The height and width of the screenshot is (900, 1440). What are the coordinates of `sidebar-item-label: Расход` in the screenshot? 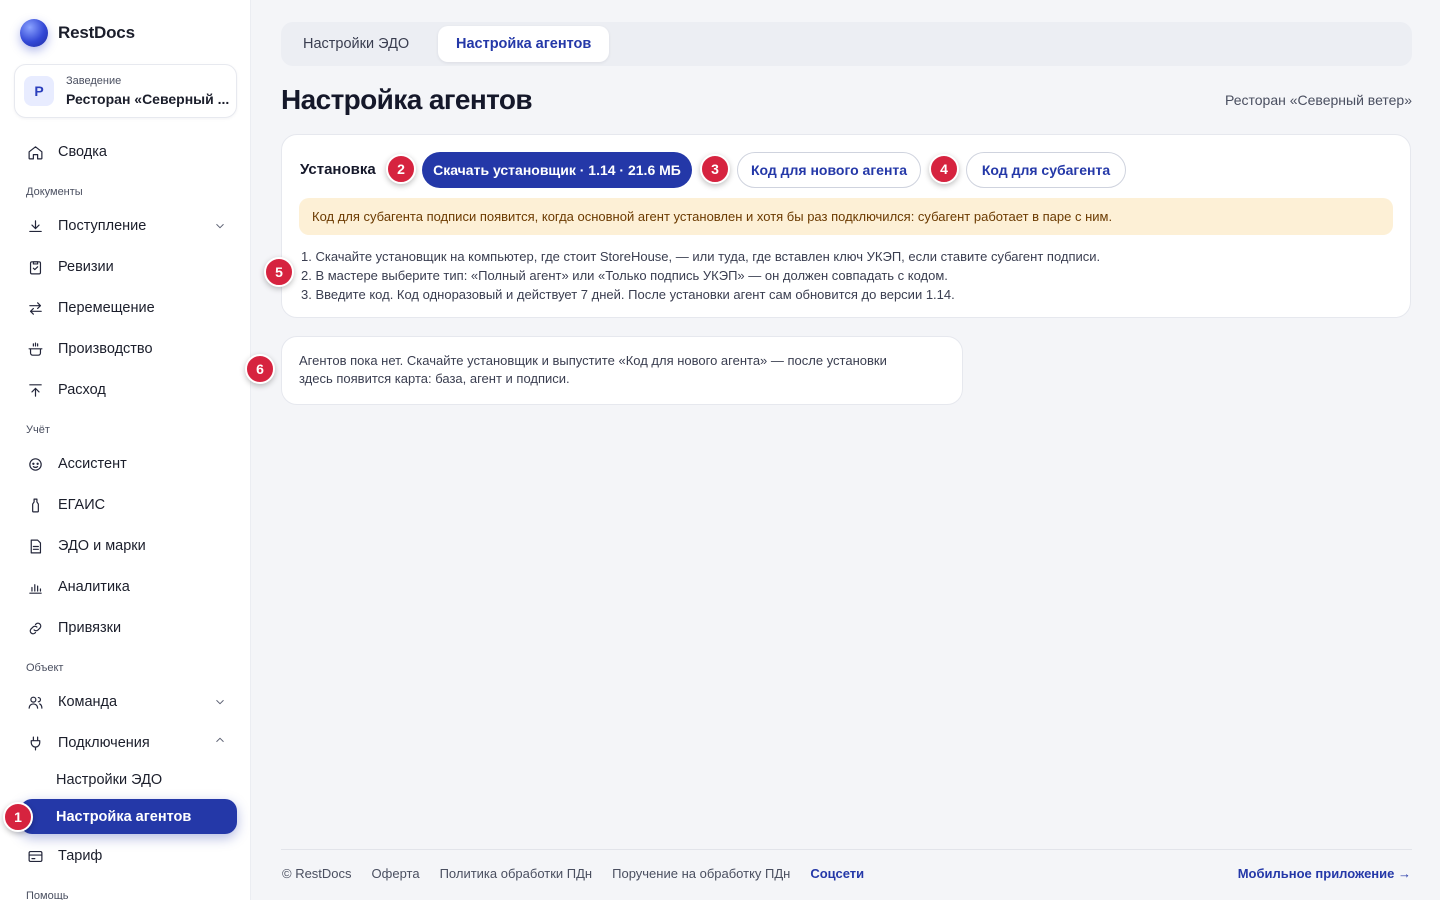 It's located at (82, 390).